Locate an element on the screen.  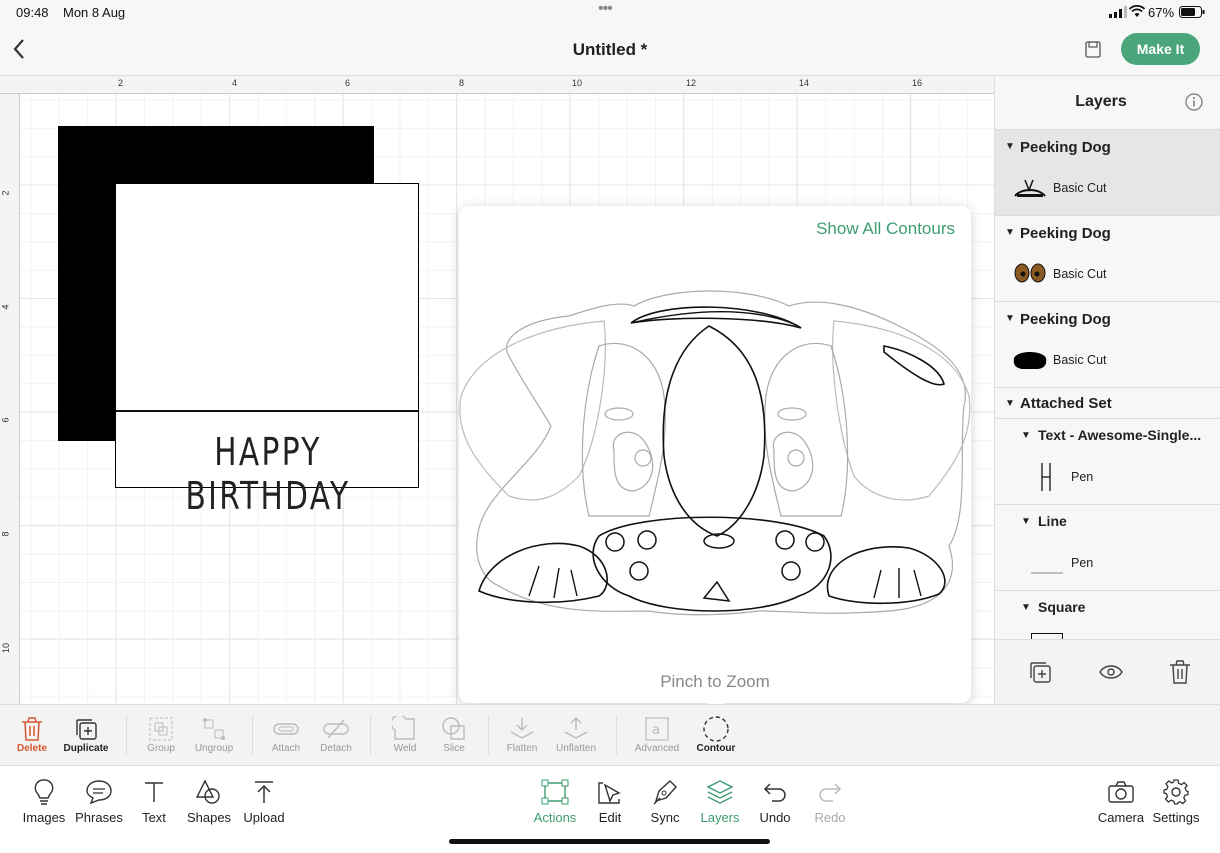
advanced-icon: a is located at coordinates (657, 729).